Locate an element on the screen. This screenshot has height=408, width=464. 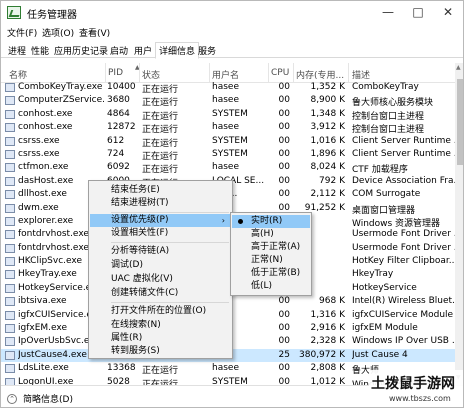
menu-create-dump: 创建转储文件(C) is located at coordinates (160, 293).